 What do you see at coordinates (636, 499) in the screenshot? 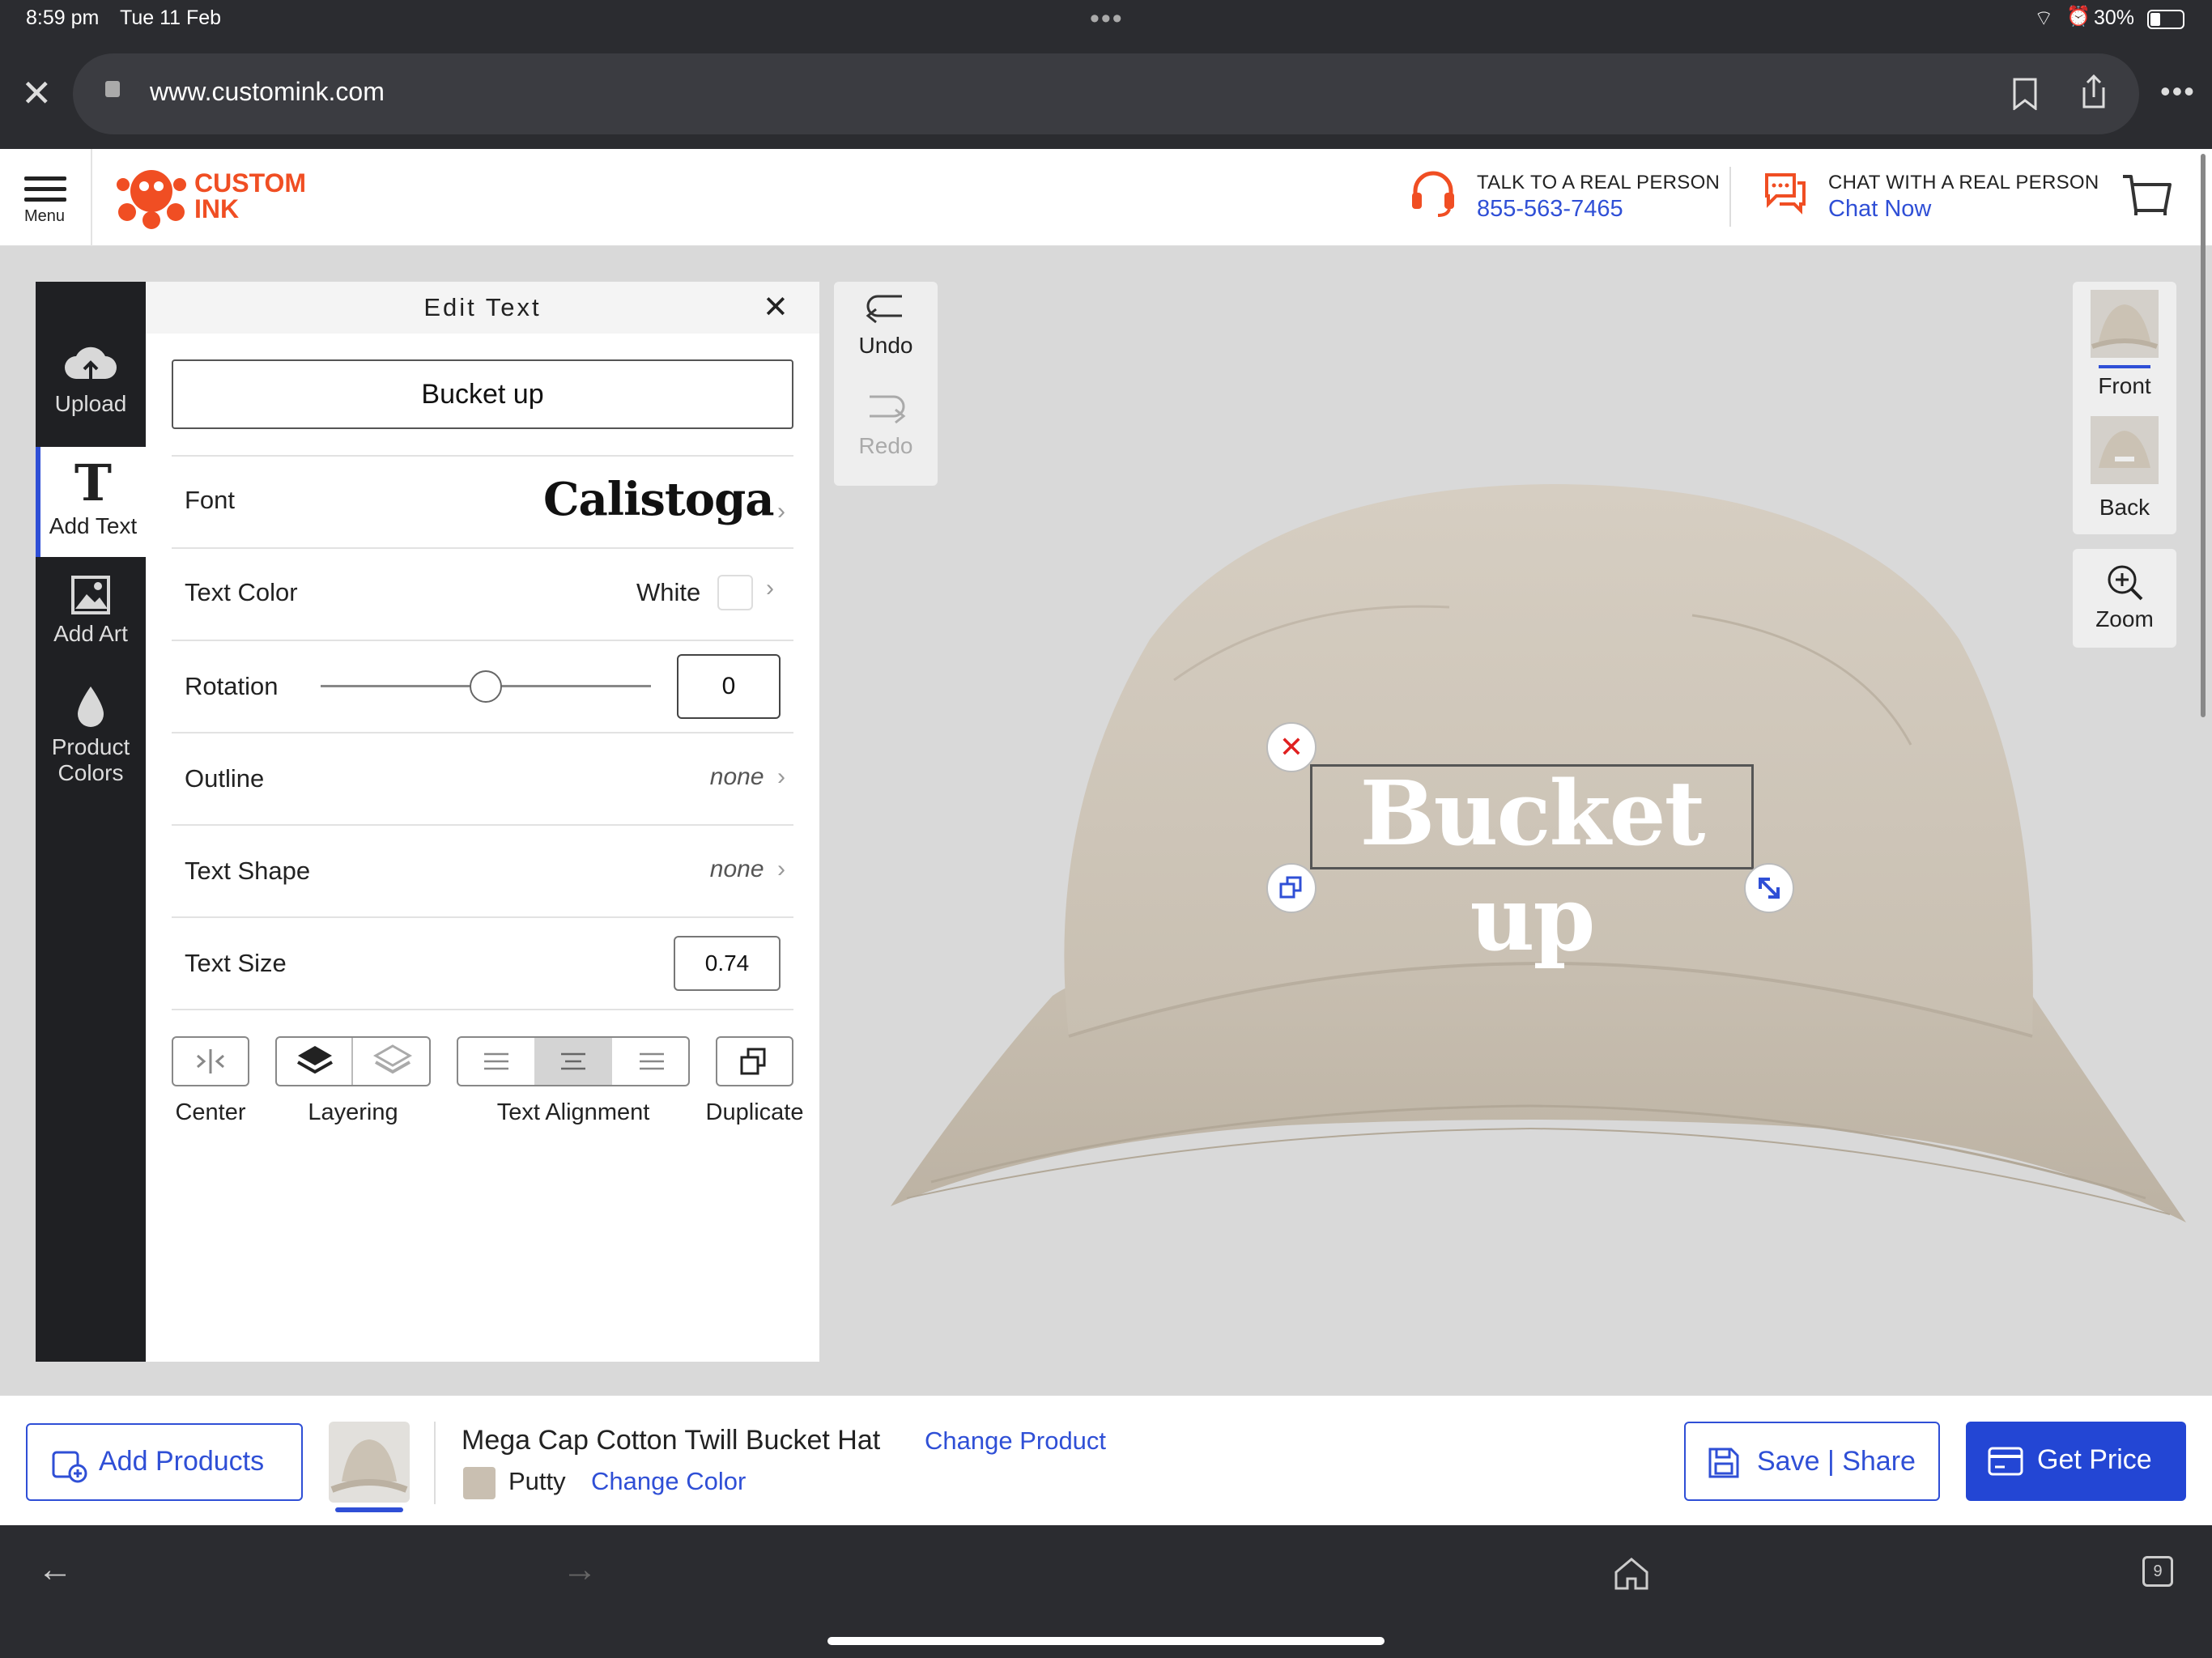
I see `font-selector: Calistoga ›` at bounding box center [636, 499].